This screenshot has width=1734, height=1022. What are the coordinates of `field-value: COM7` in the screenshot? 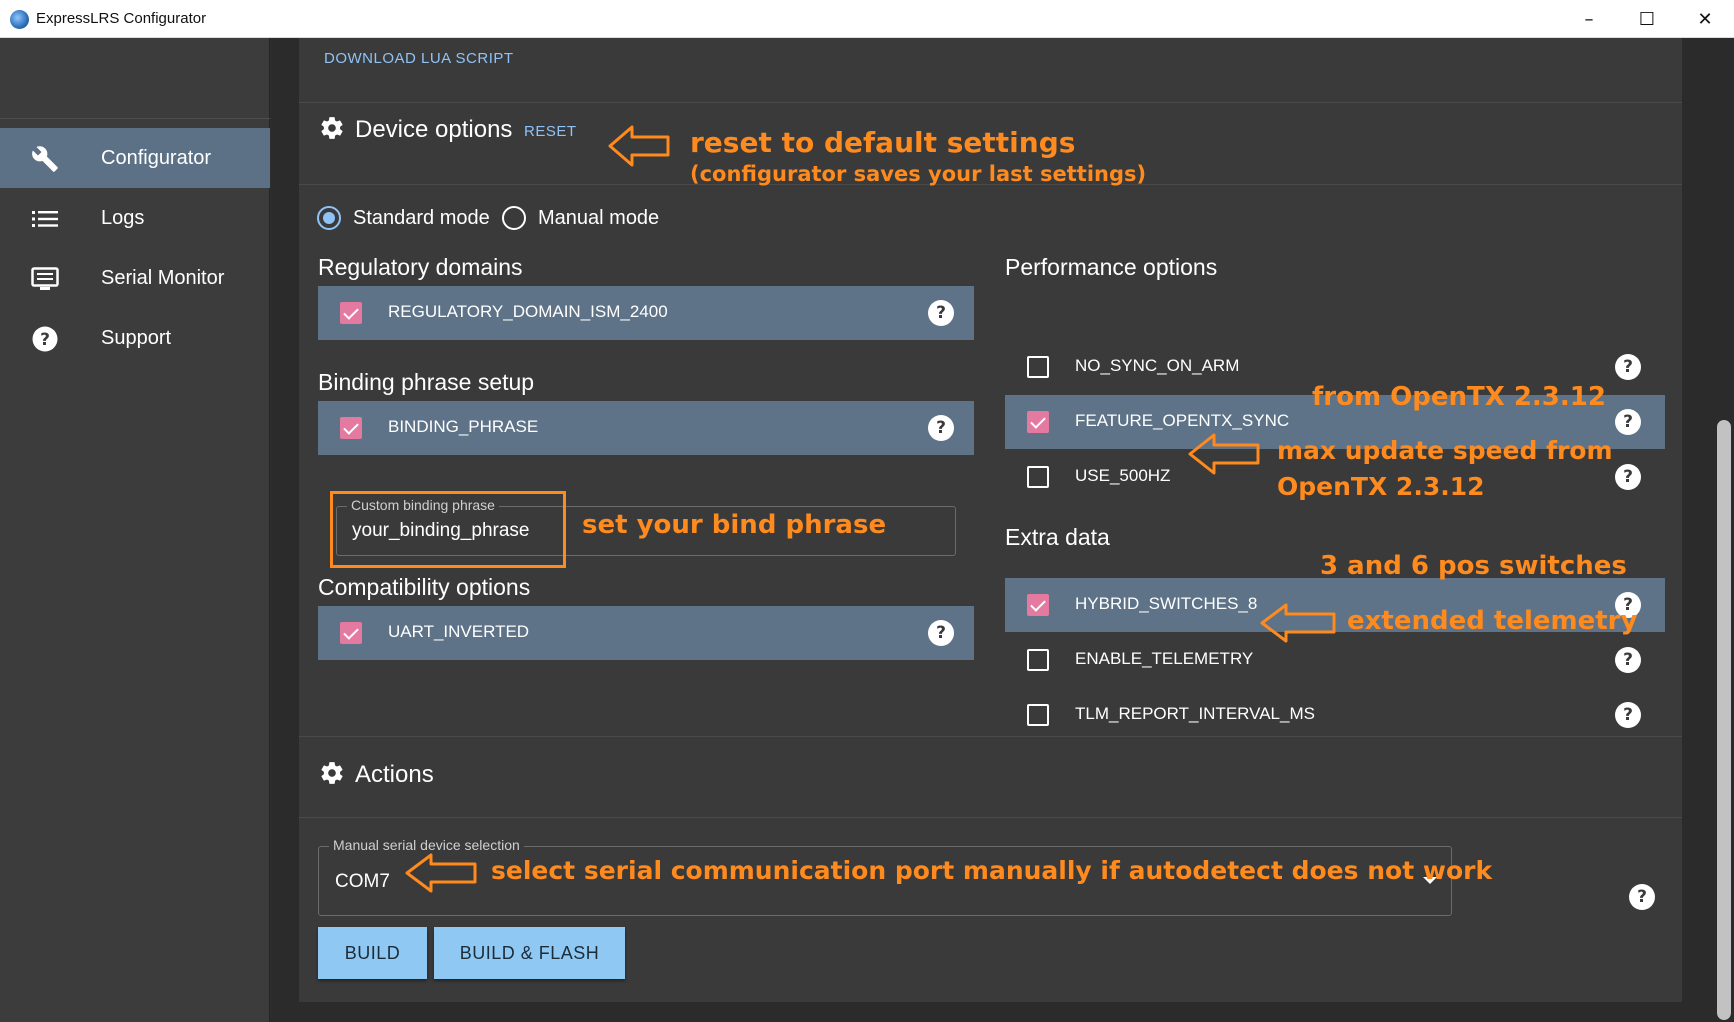 It's located at (362, 881).